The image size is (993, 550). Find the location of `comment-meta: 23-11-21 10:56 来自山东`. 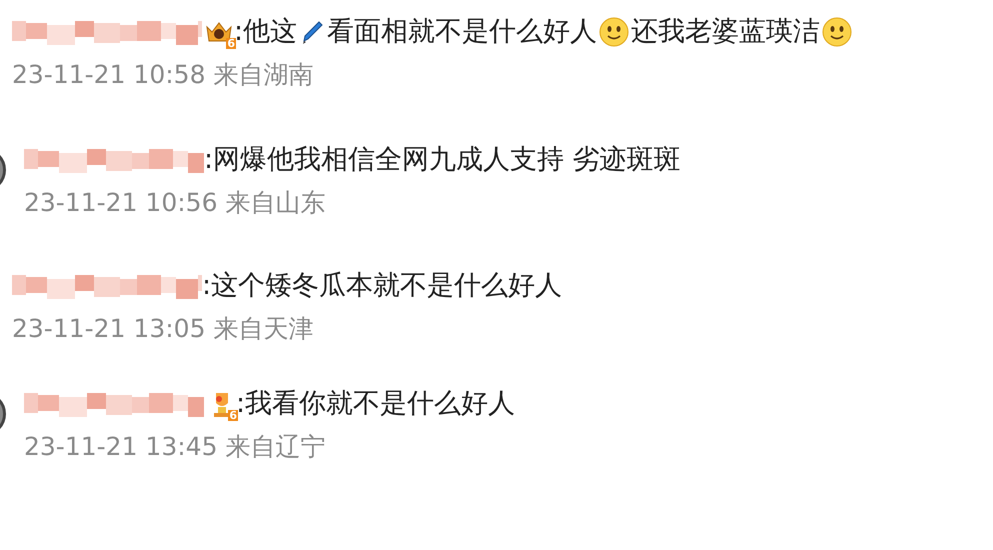

comment-meta: 23-11-21 10:56 来自山东 is located at coordinates (175, 203).